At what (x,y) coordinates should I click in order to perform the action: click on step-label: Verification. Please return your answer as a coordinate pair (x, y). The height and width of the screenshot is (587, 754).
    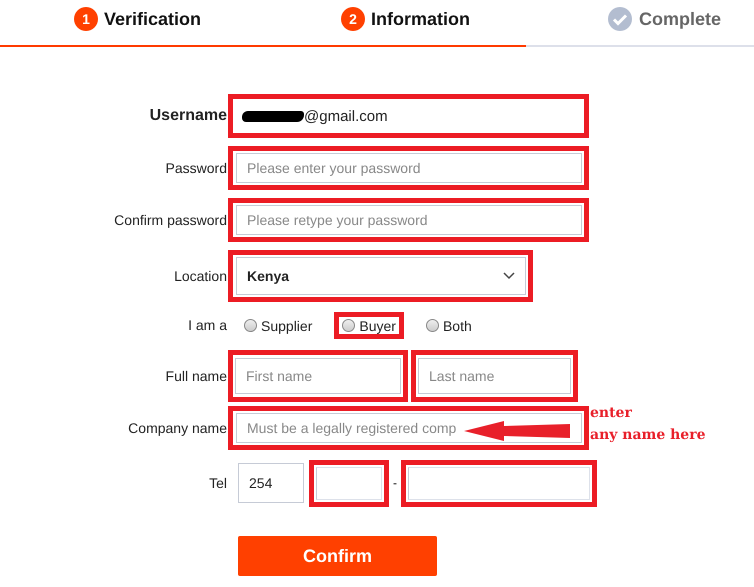
    Looking at the image, I should click on (153, 19).